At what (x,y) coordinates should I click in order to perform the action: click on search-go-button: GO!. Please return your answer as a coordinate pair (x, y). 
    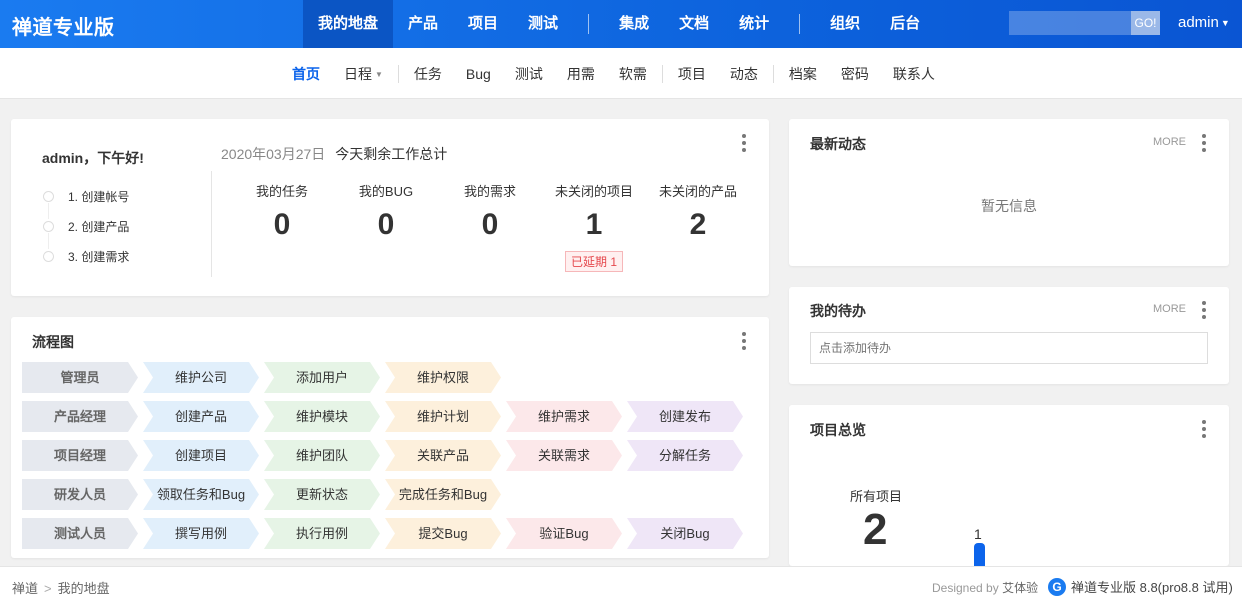
    Looking at the image, I should click on (1145, 23).